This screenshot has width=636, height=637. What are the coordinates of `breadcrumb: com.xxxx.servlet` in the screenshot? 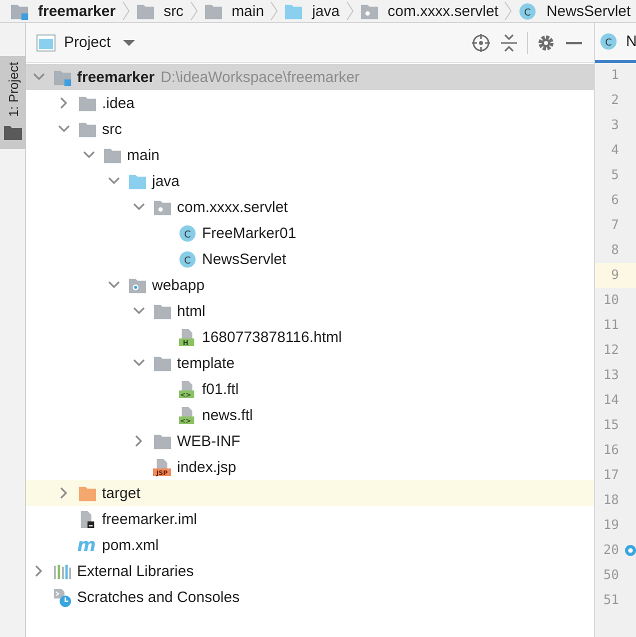 It's located at (429, 11).